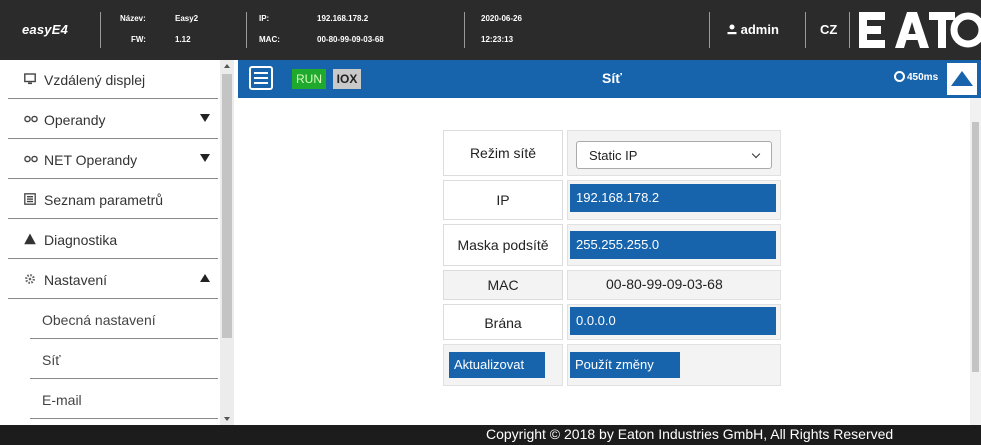 This screenshot has width=981, height=445. Describe the element at coordinates (264, 18) in the screenshot. I see `ip-label: IP:` at that location.